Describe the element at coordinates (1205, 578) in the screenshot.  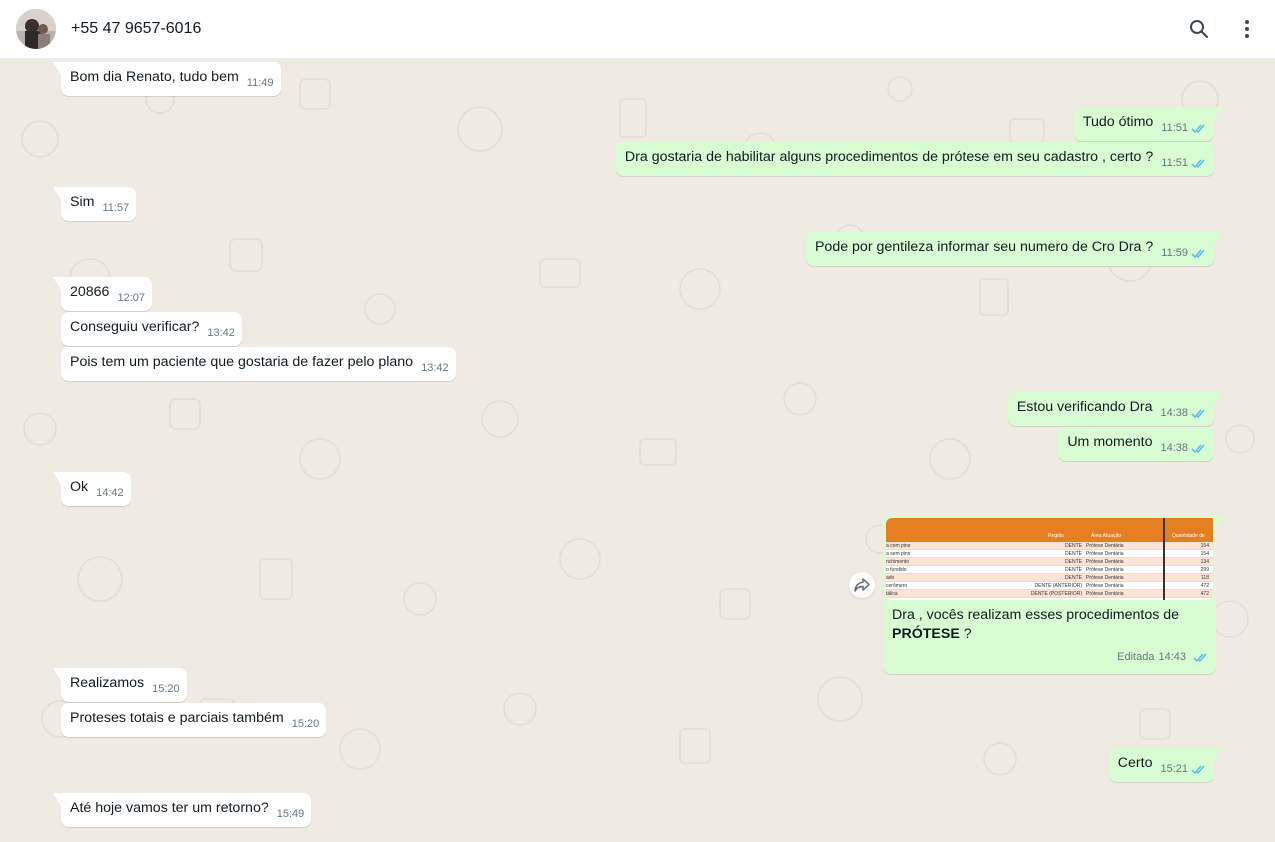
I see `sheet-cell: 118` at that location.